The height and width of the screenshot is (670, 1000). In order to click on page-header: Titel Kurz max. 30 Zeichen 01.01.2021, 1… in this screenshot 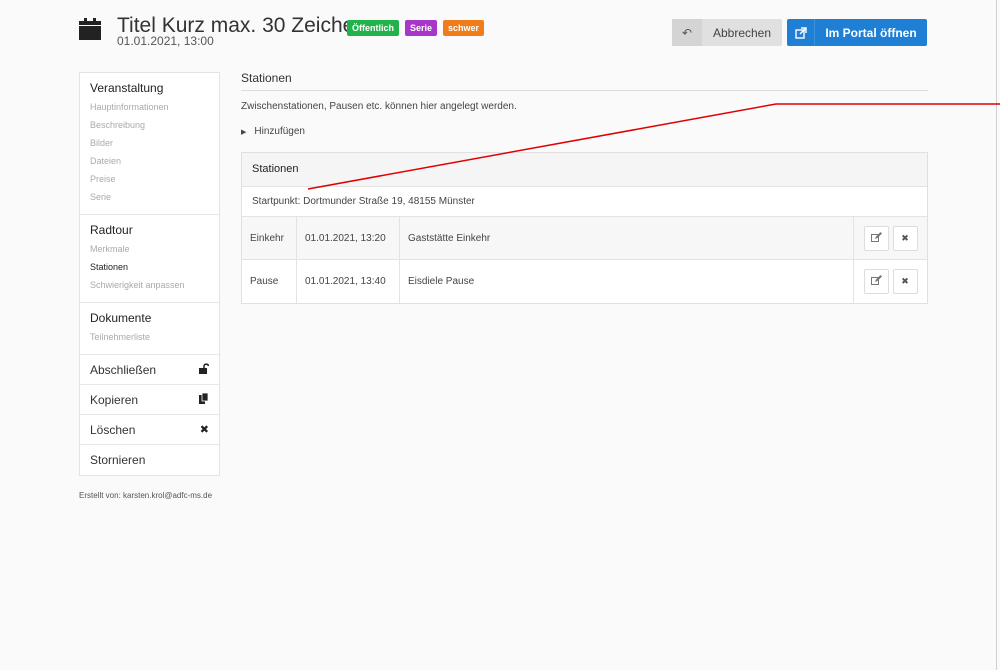, I will do `click(504, 34)`.